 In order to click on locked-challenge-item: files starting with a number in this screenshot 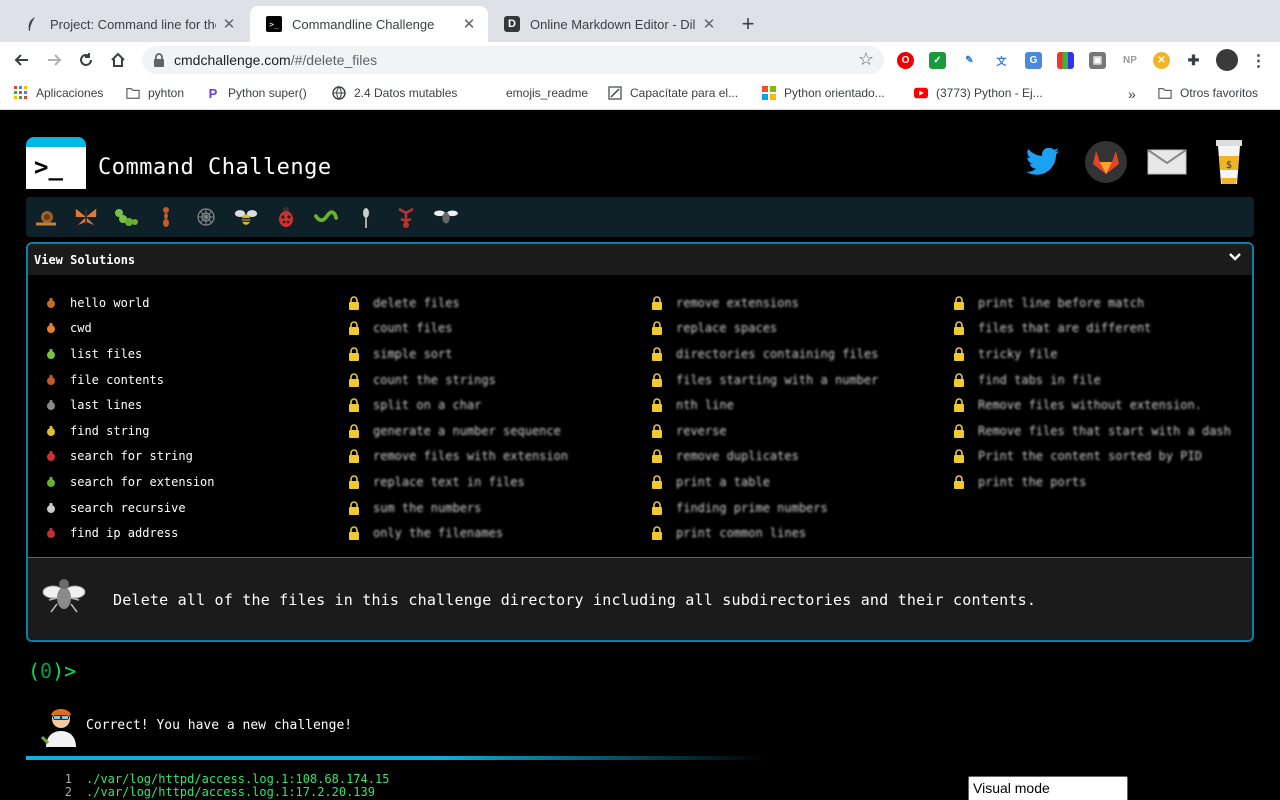, I will do `click(764, 380)`.